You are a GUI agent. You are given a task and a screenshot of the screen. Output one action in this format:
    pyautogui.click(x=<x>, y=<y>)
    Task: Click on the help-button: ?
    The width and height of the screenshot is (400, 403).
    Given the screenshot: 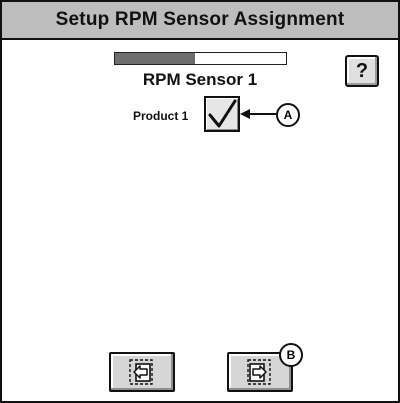 What is the action you would take?
    pyautogui.click(x=362, y=71)
    